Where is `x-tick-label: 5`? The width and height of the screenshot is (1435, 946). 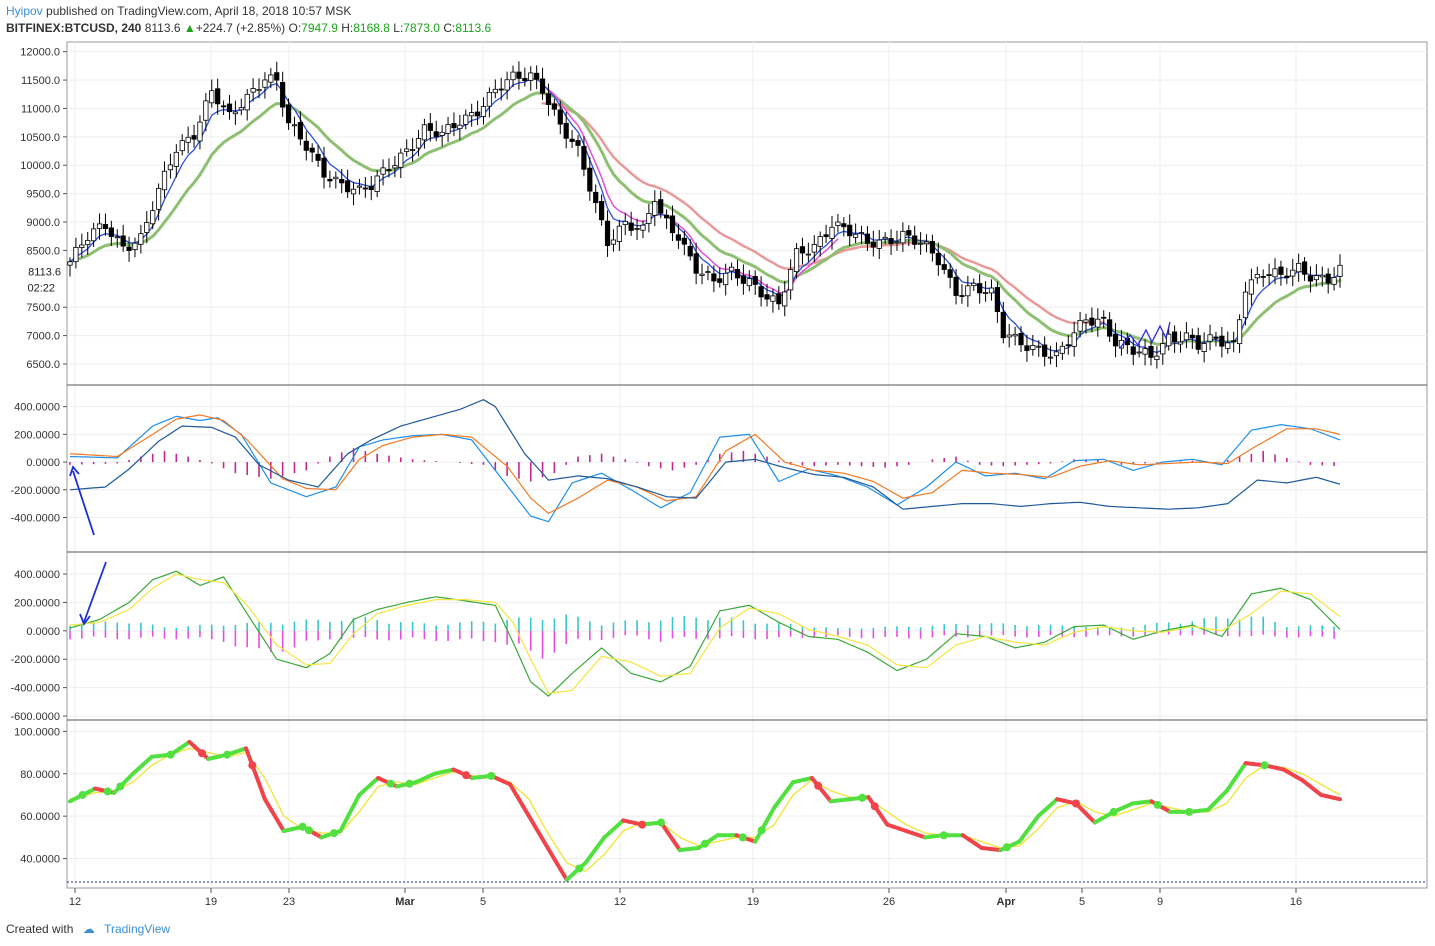 x-tick-label: 5 is located at coordinates (483, 902).